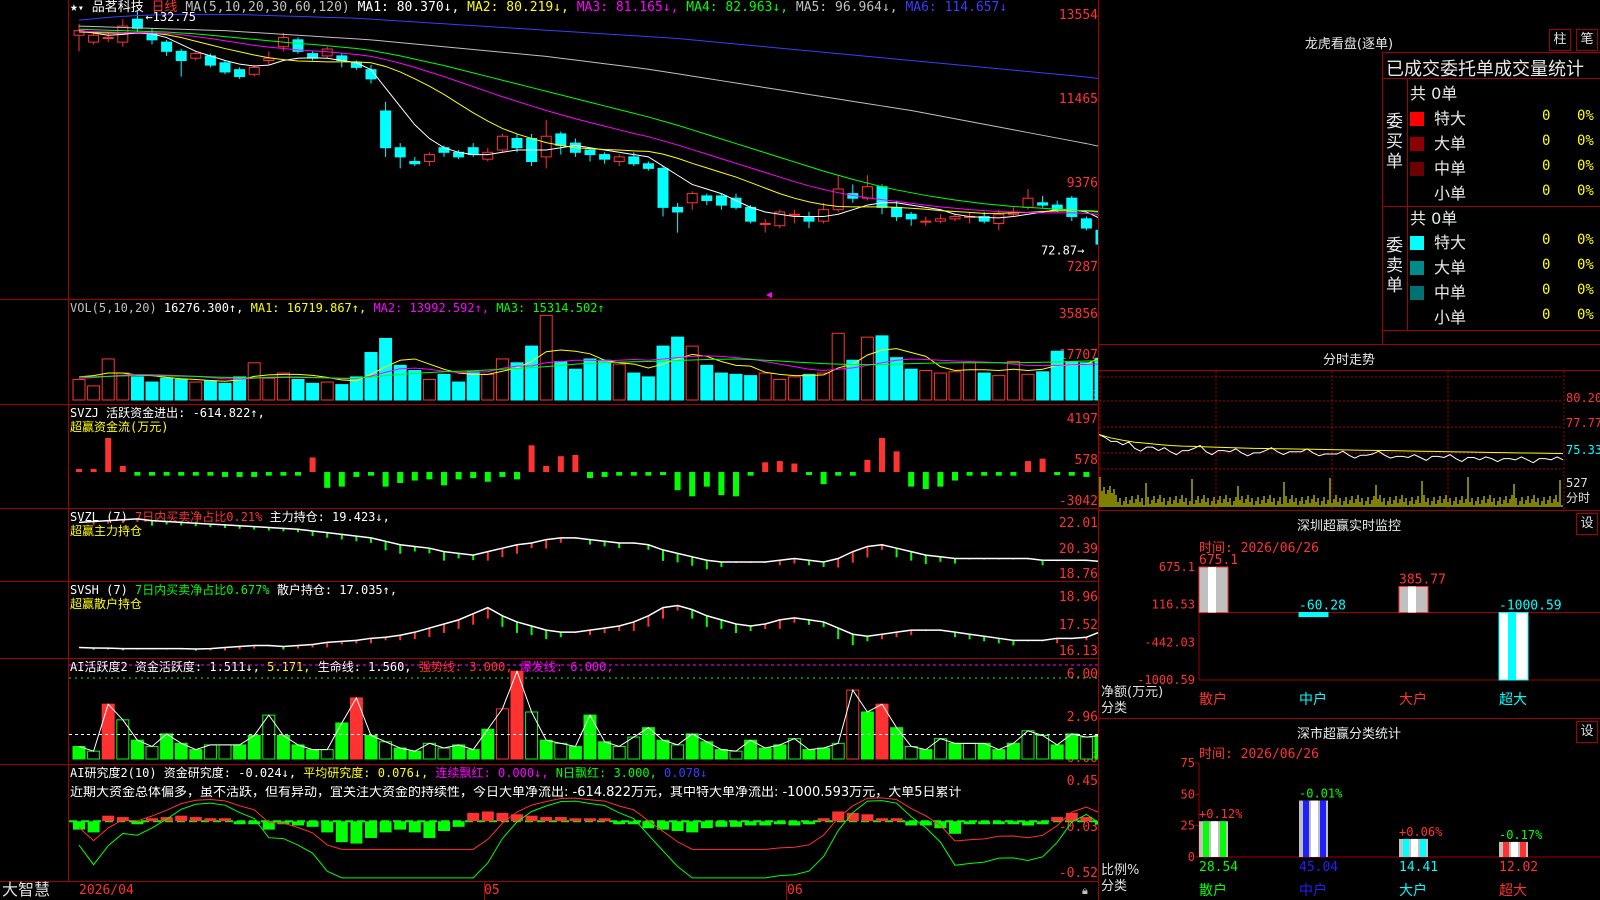  I want to click on svzl-chart, so click(583, 545).